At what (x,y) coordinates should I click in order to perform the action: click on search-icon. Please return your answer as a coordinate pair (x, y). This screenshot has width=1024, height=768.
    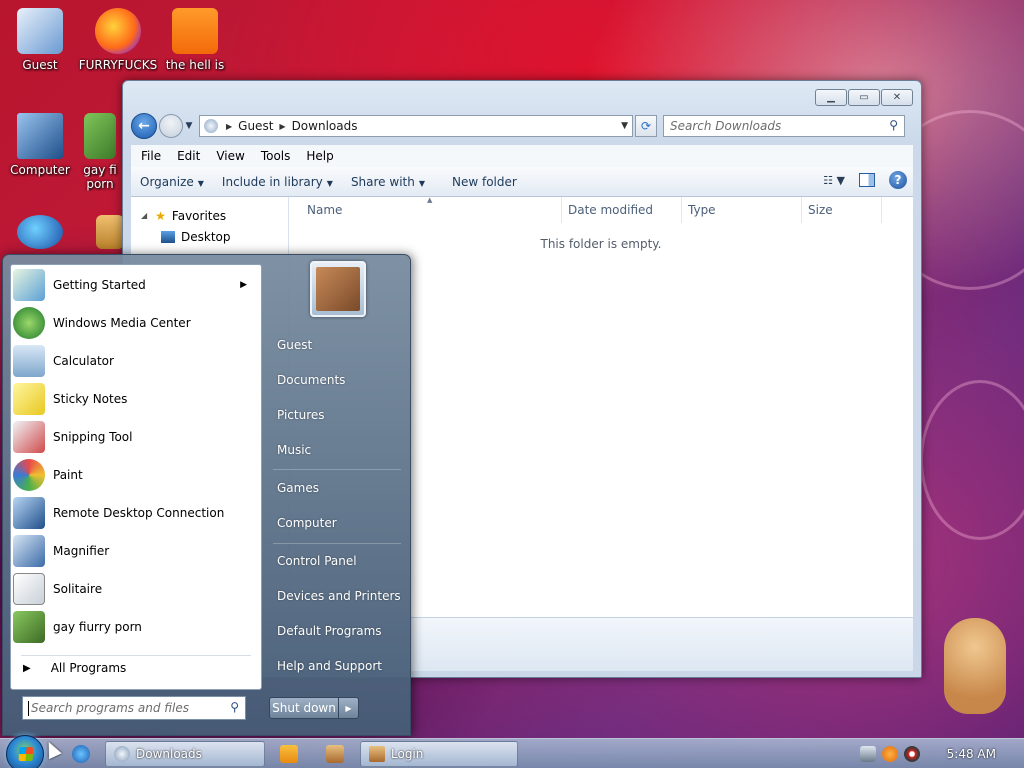
    Looking at the image, I should click on (890, 754).